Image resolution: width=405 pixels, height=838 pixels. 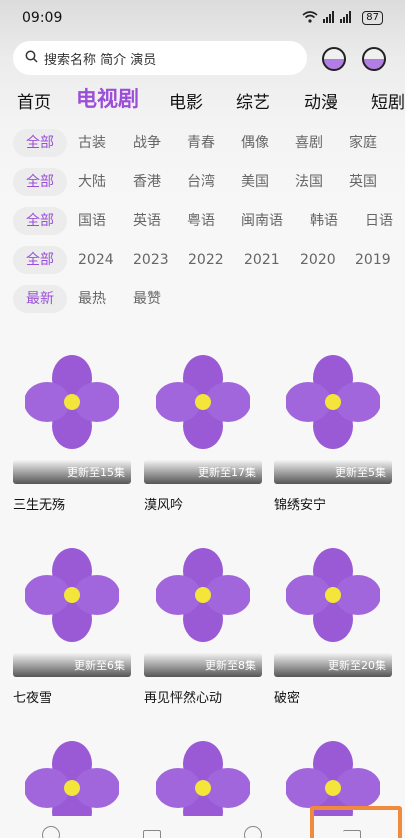 I want to click on filter-chip: 法国, so click(x=309, y=182).